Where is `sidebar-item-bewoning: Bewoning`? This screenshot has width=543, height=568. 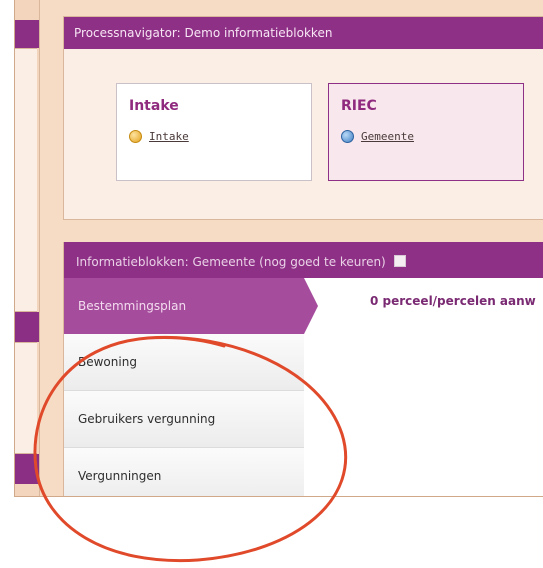 sidebar-item-bewoning: Bewoning is located at coordinates (184, 362).